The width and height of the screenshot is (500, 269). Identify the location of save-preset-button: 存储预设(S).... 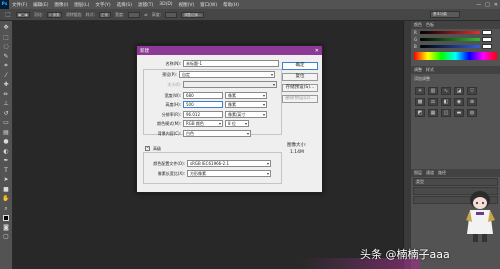
(300, 88).